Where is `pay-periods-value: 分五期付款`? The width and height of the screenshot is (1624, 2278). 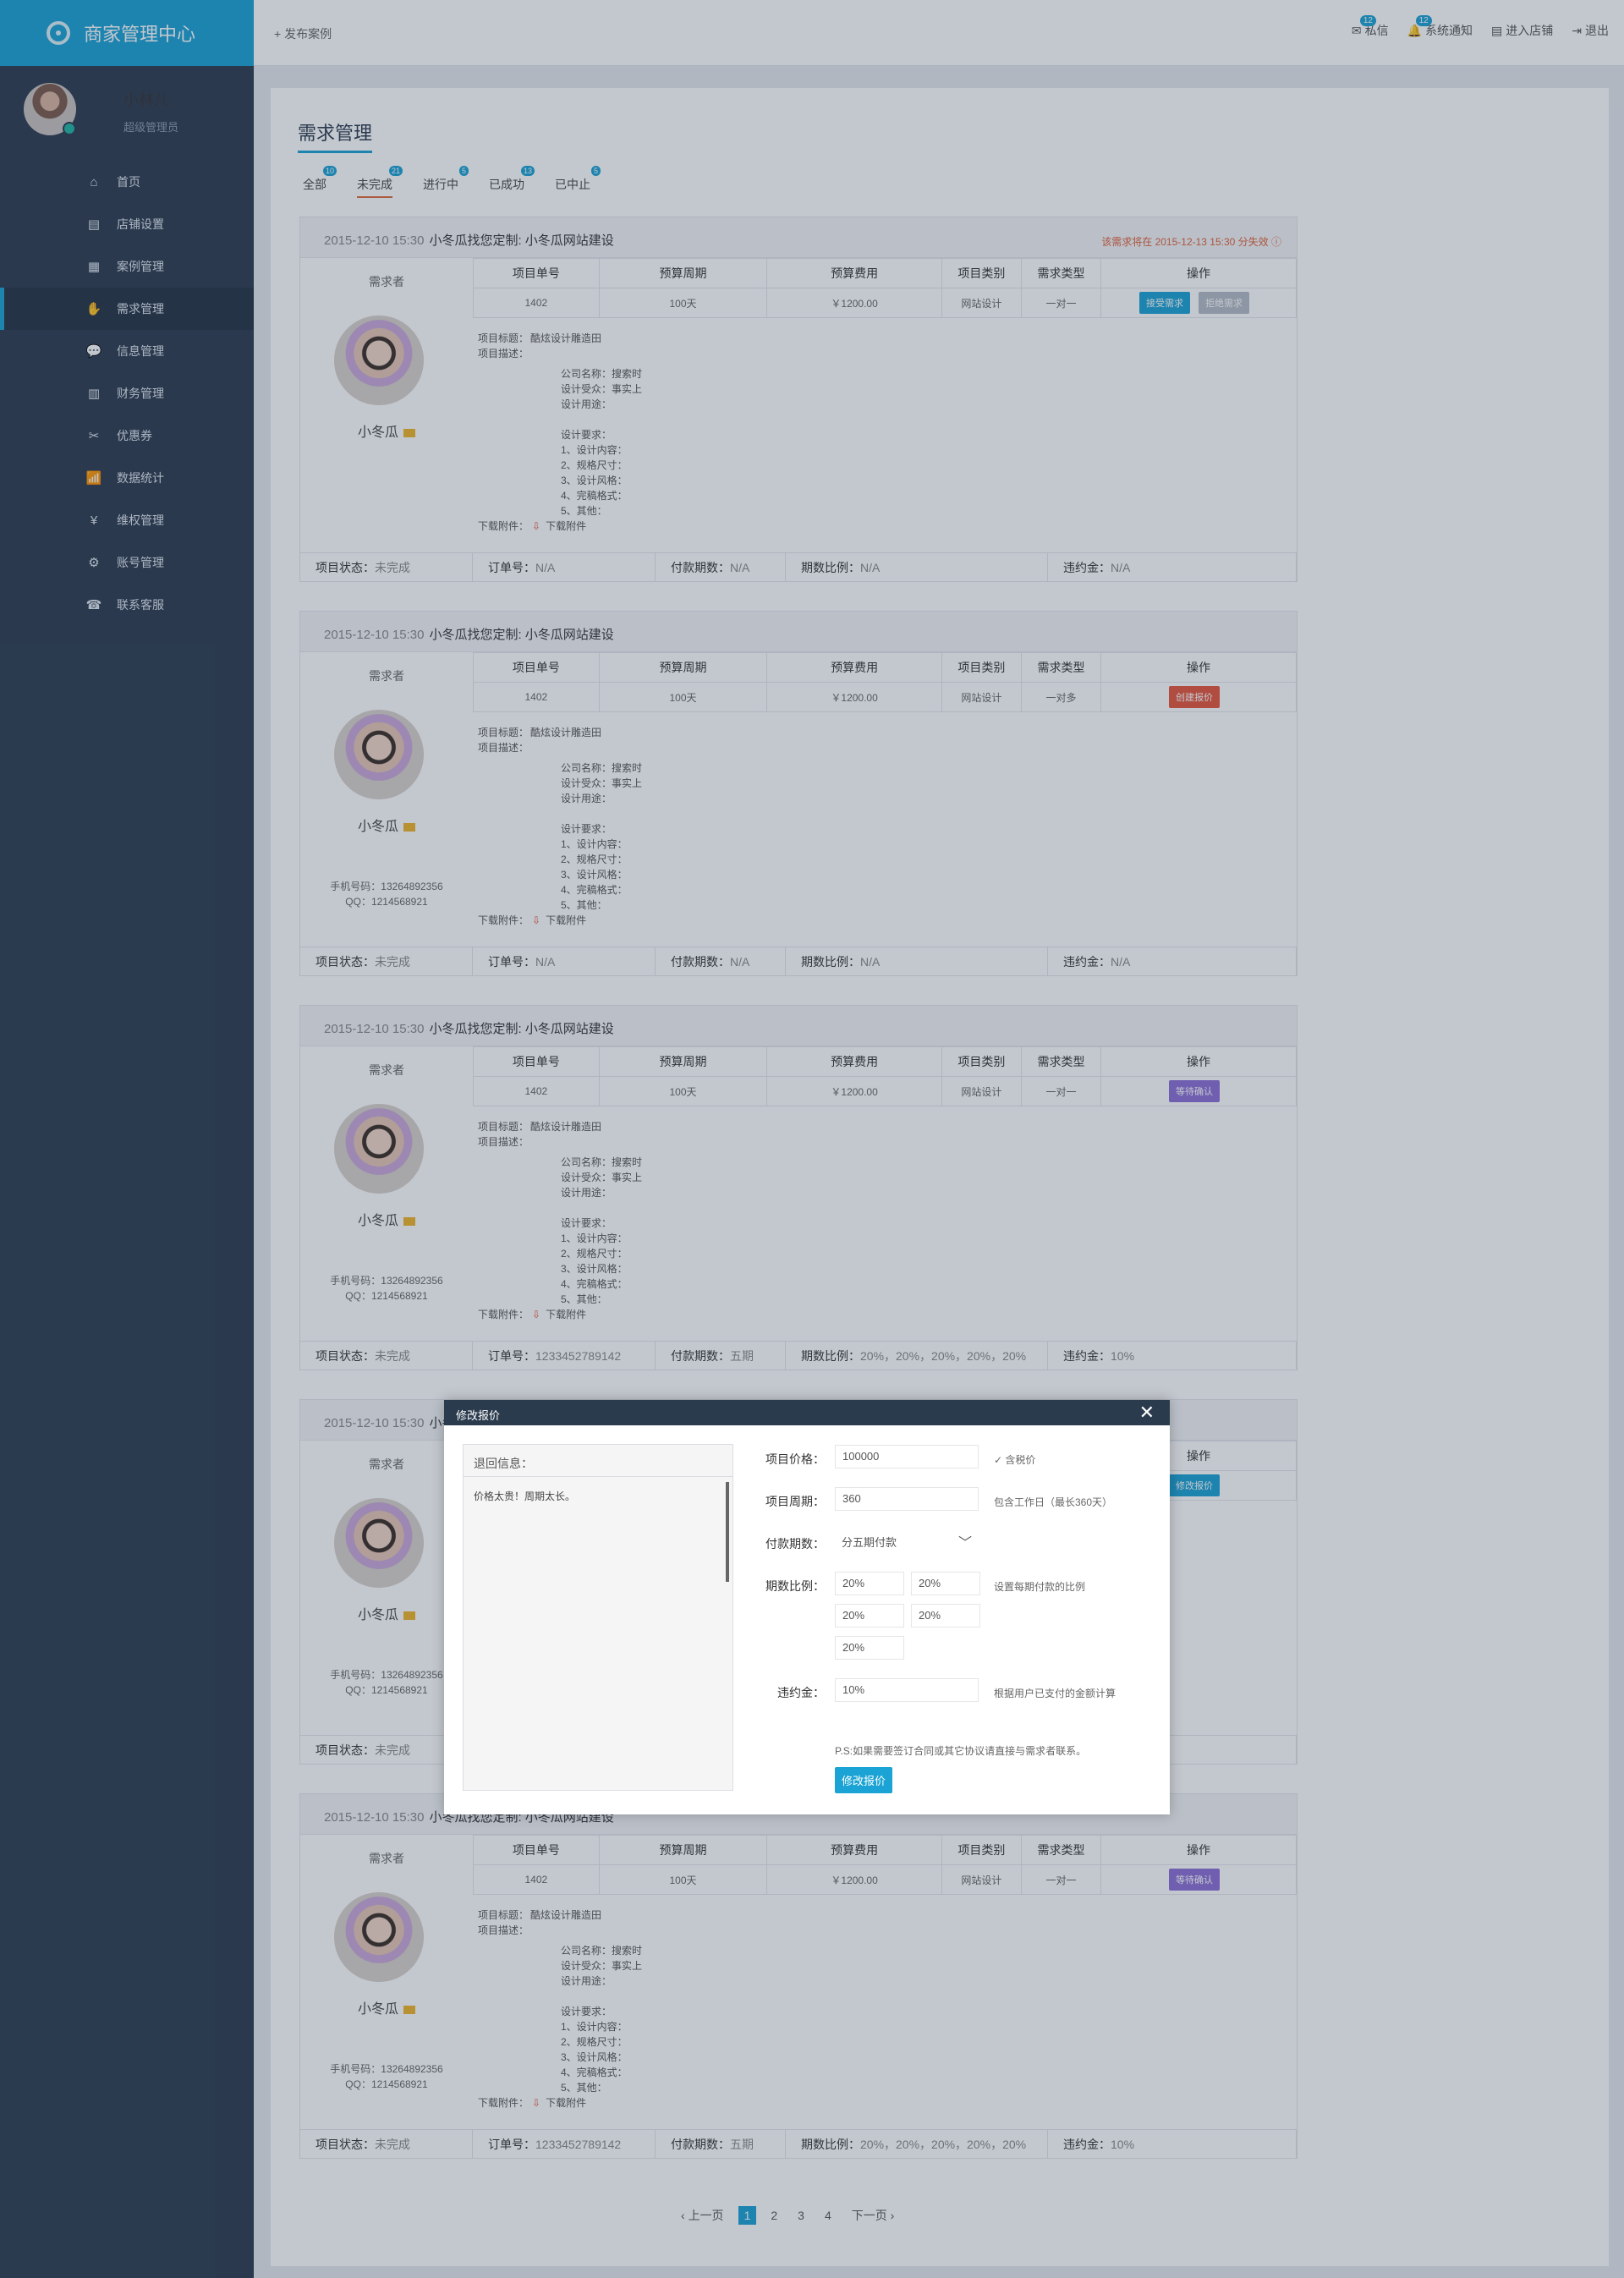 pay-periods-value: 分五期付款 is located at coordinates (869, 1542).